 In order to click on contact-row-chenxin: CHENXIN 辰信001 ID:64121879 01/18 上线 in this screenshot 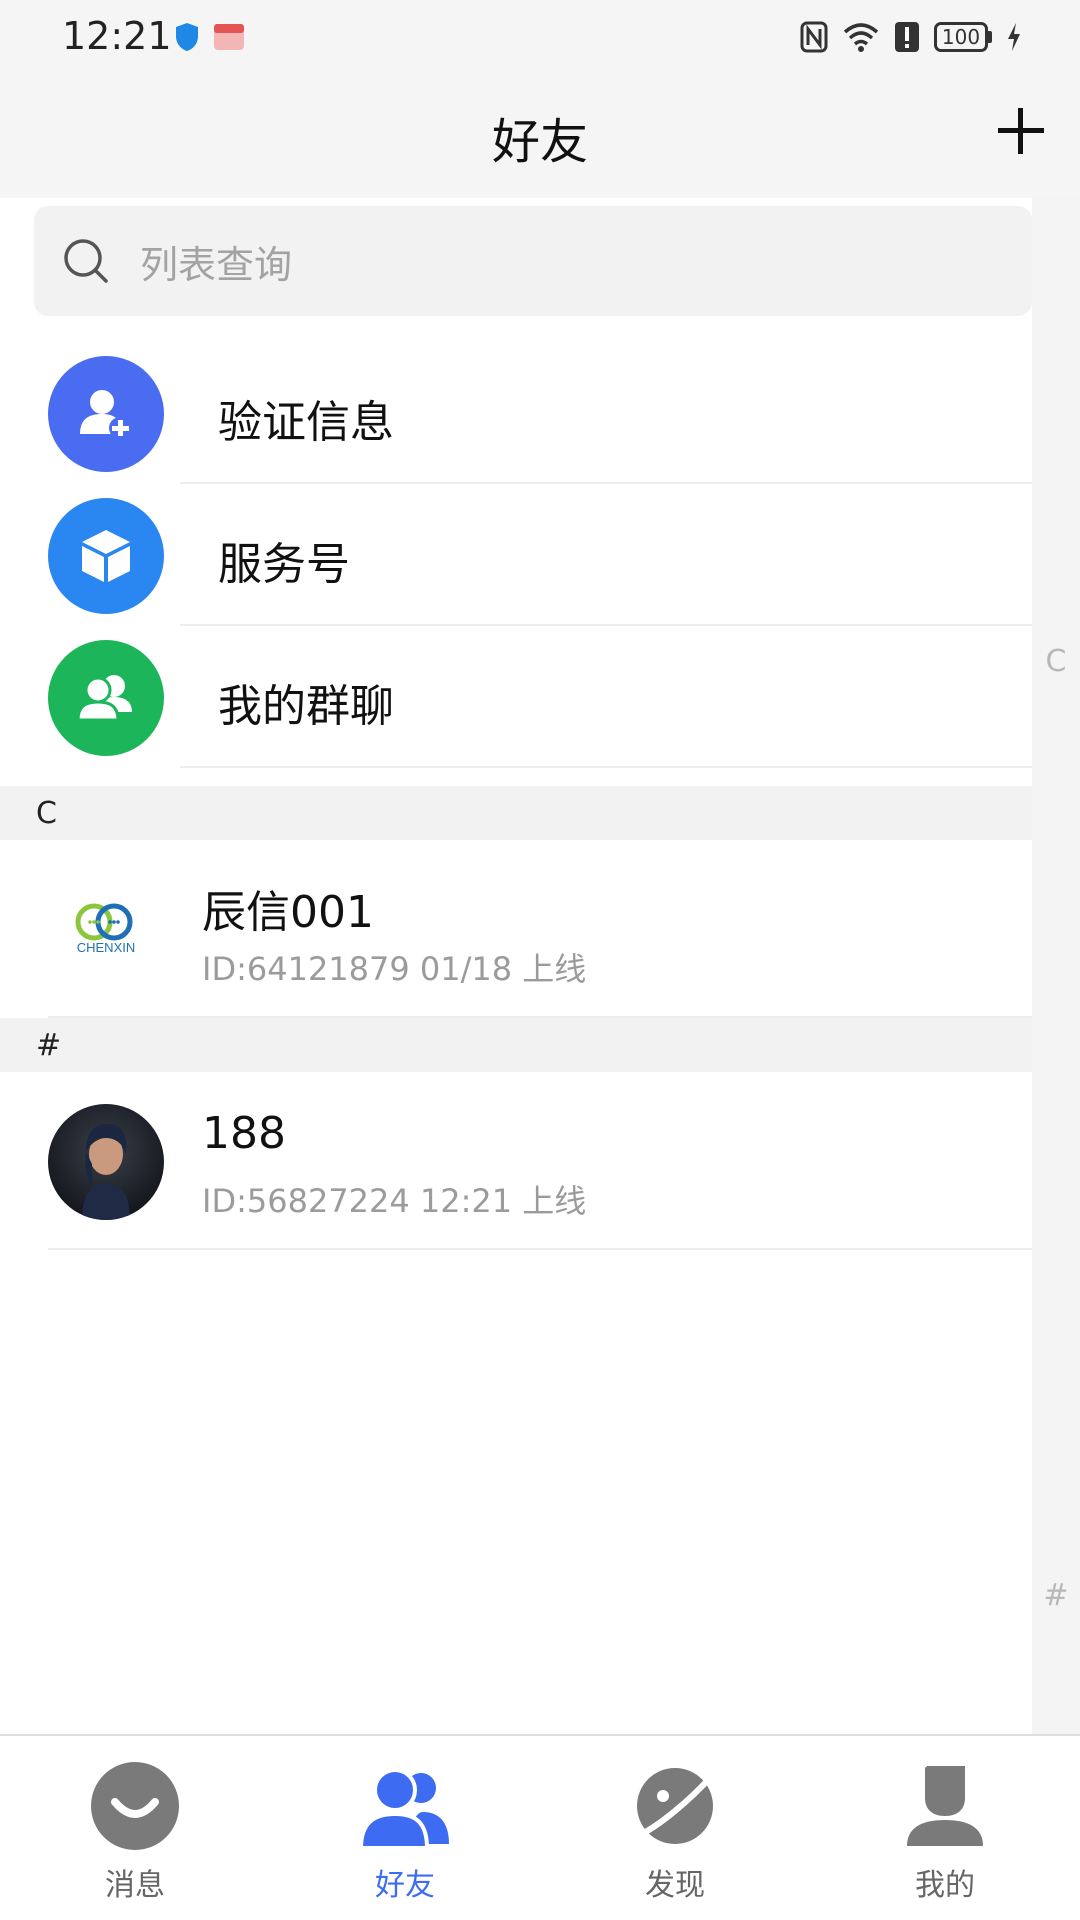, I will do `click(516, 929)`.